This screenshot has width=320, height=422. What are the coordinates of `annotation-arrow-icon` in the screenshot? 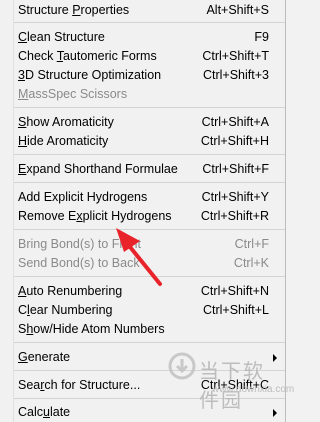 It's located at (139, 257).